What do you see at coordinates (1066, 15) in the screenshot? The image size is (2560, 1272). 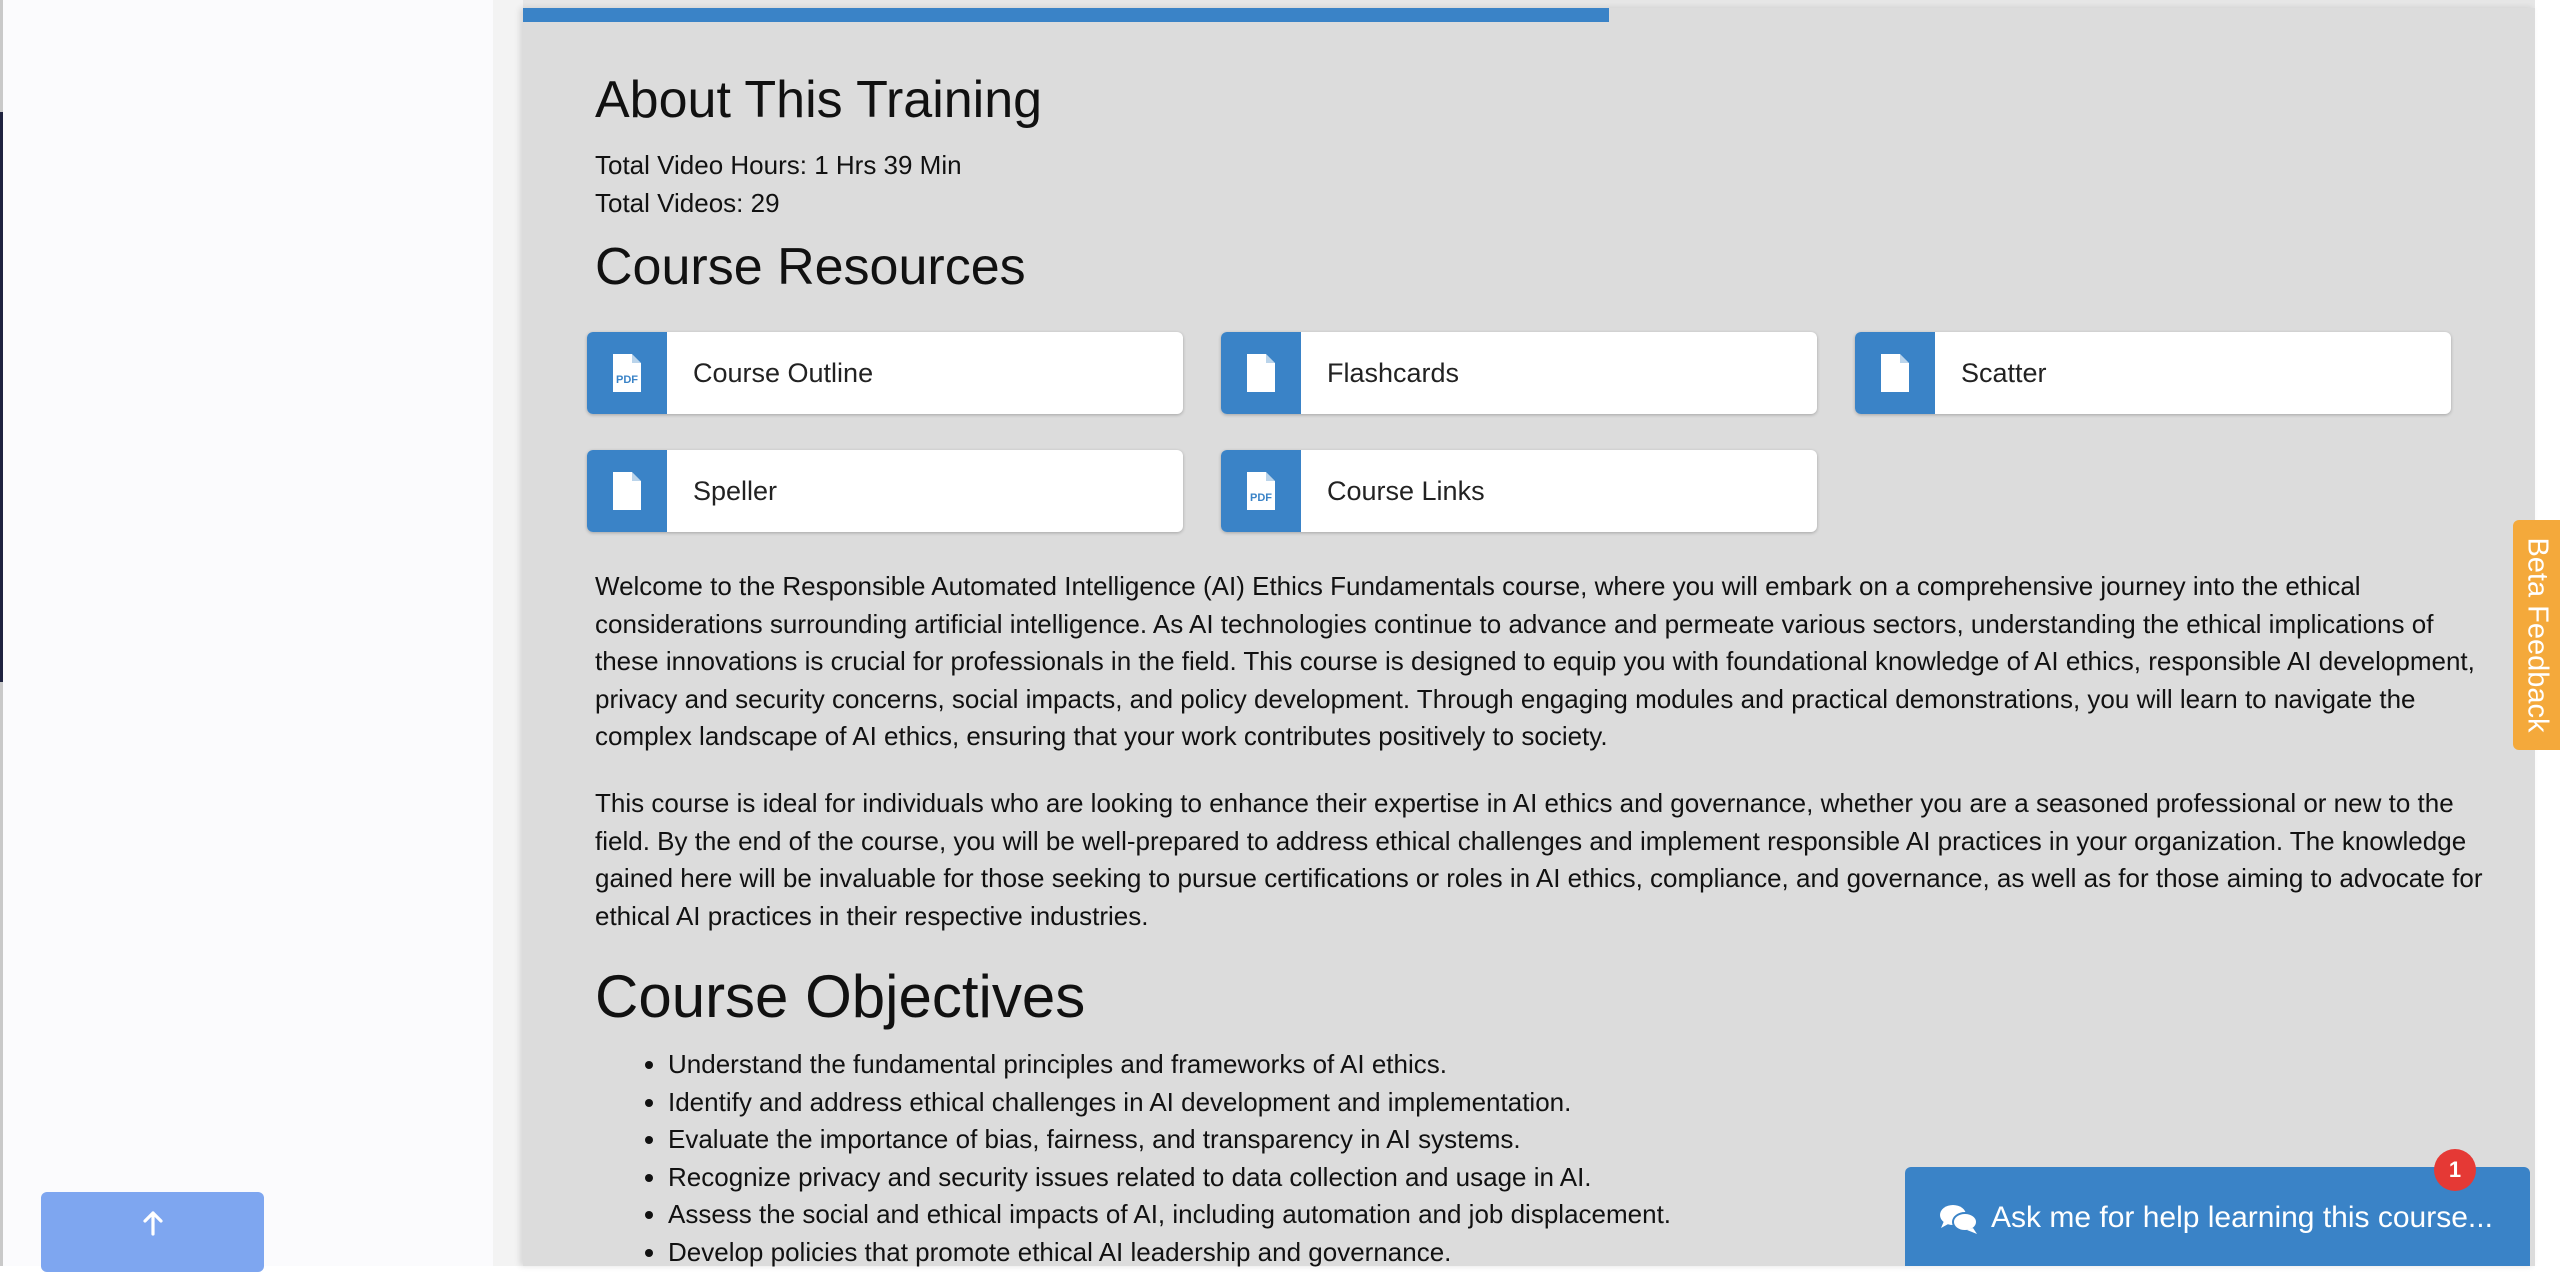 I see `course-progress-bar` at bounding box center [1066, 15].